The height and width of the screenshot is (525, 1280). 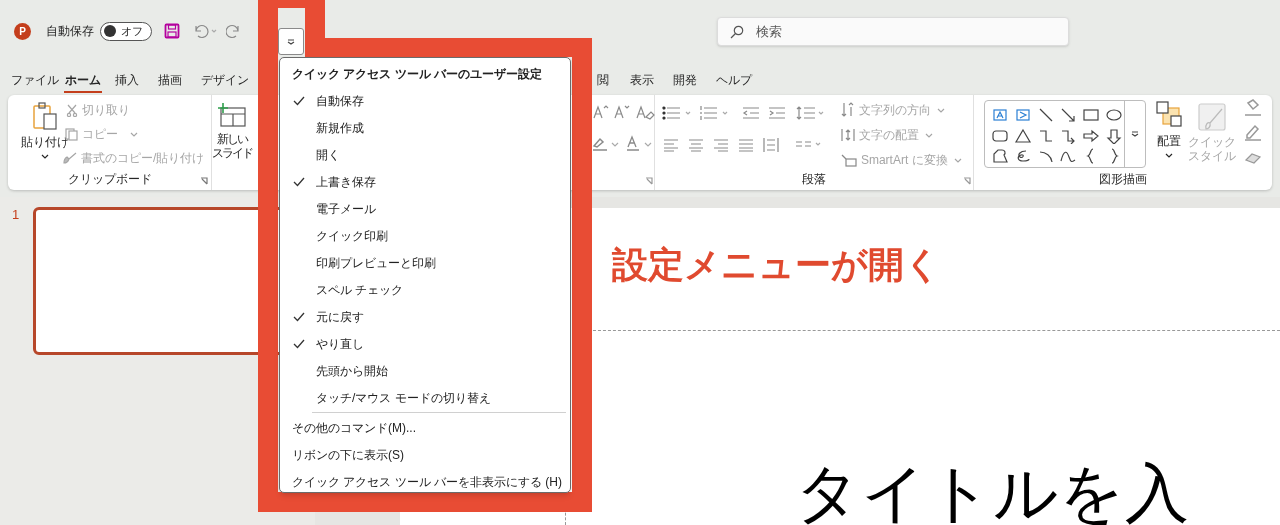 What do you see at coordinates (425, 262) in the screenshot?
I see `menu-item: 印刷プレビューと印刷` at bounding box center [425, 262].